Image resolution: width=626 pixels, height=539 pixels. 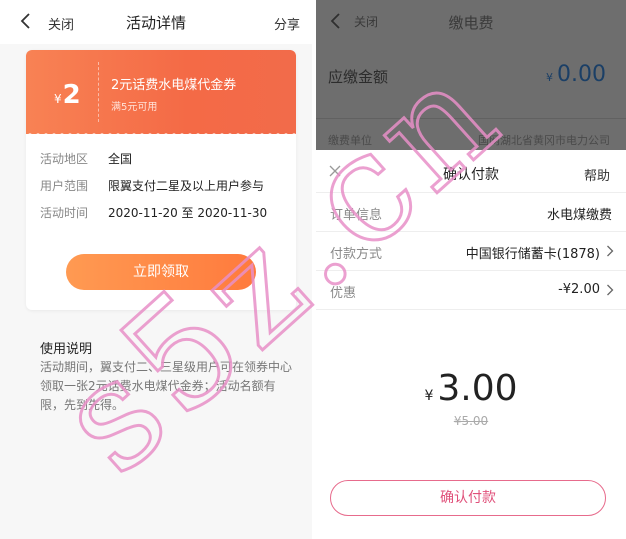 What do you see at coordinates (576, 74) in the screenshot?
I see `amount-due-value: ¥0.00` at bounding box center [576, 74].